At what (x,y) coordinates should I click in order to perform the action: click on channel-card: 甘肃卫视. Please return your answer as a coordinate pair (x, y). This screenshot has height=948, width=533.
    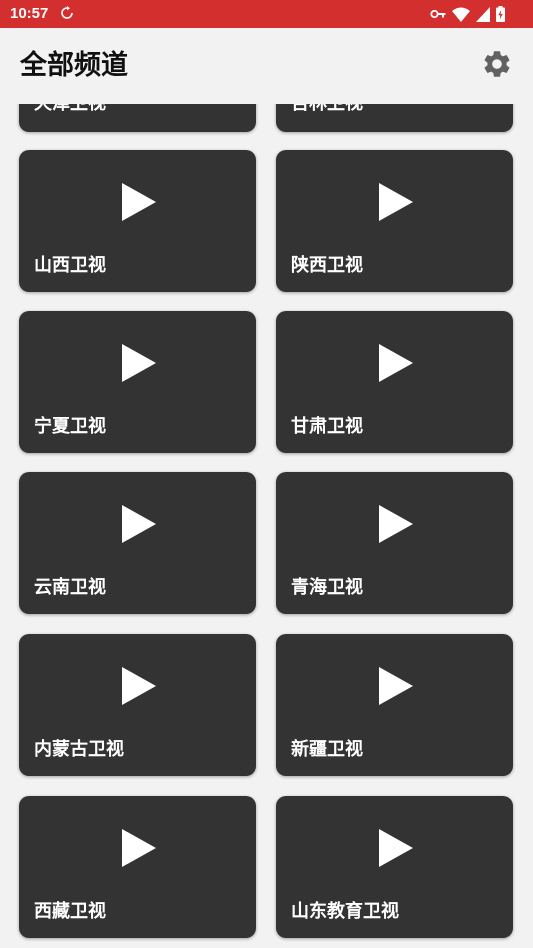
    Looking at the image, I should click on (394, 382).